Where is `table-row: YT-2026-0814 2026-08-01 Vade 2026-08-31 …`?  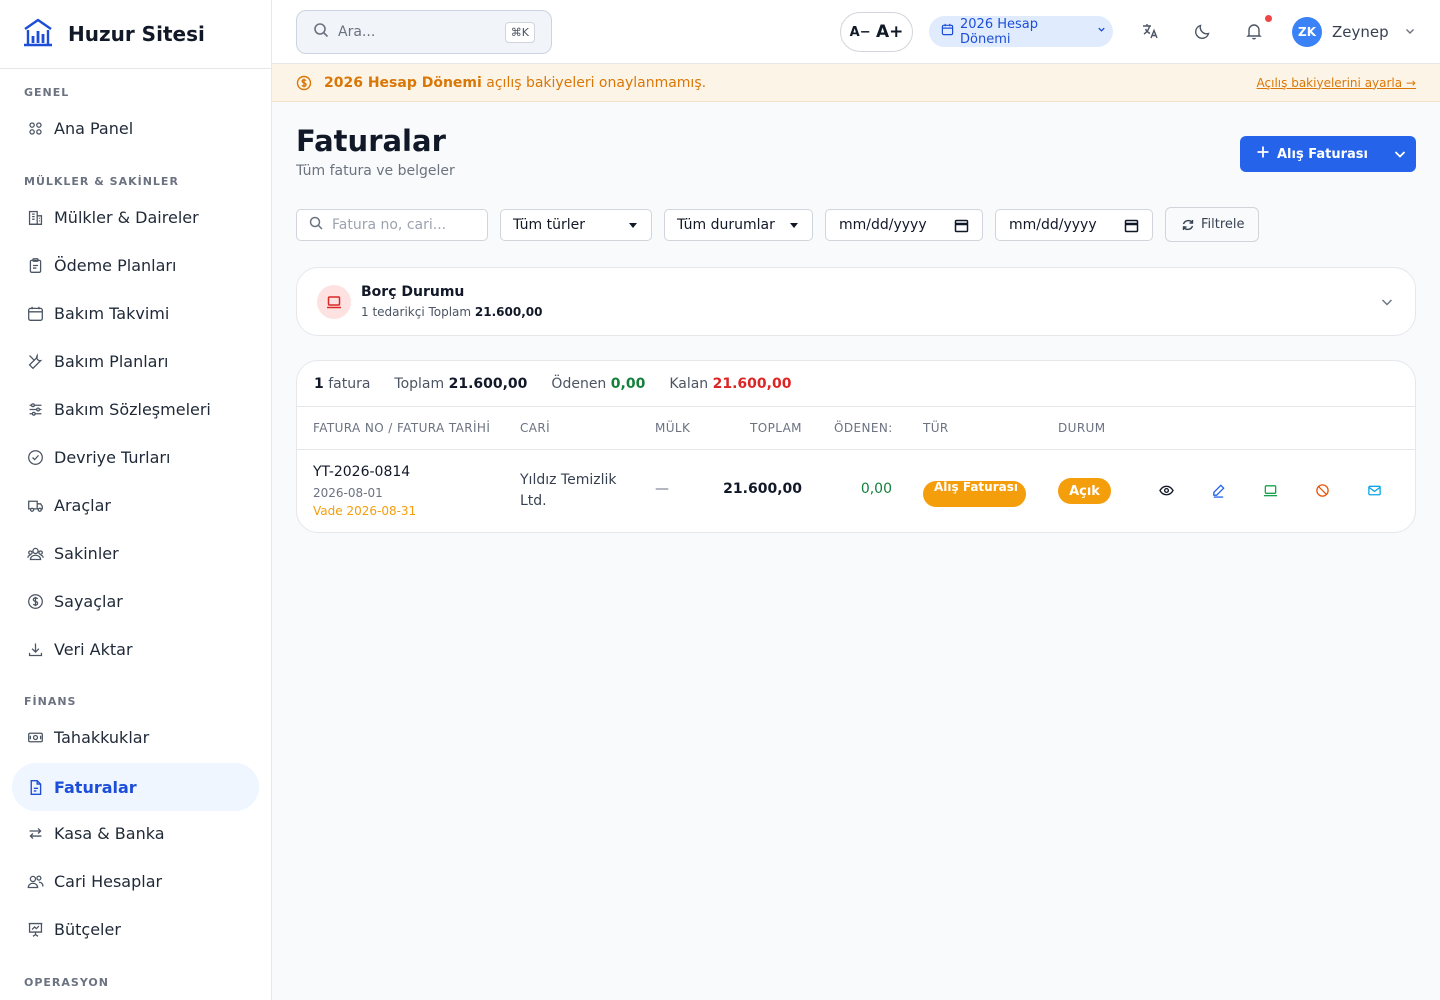 table-row: YT-2026-0814 2026-08-01 Vade 2026-08-31 … is located at coordinates (856, 491).